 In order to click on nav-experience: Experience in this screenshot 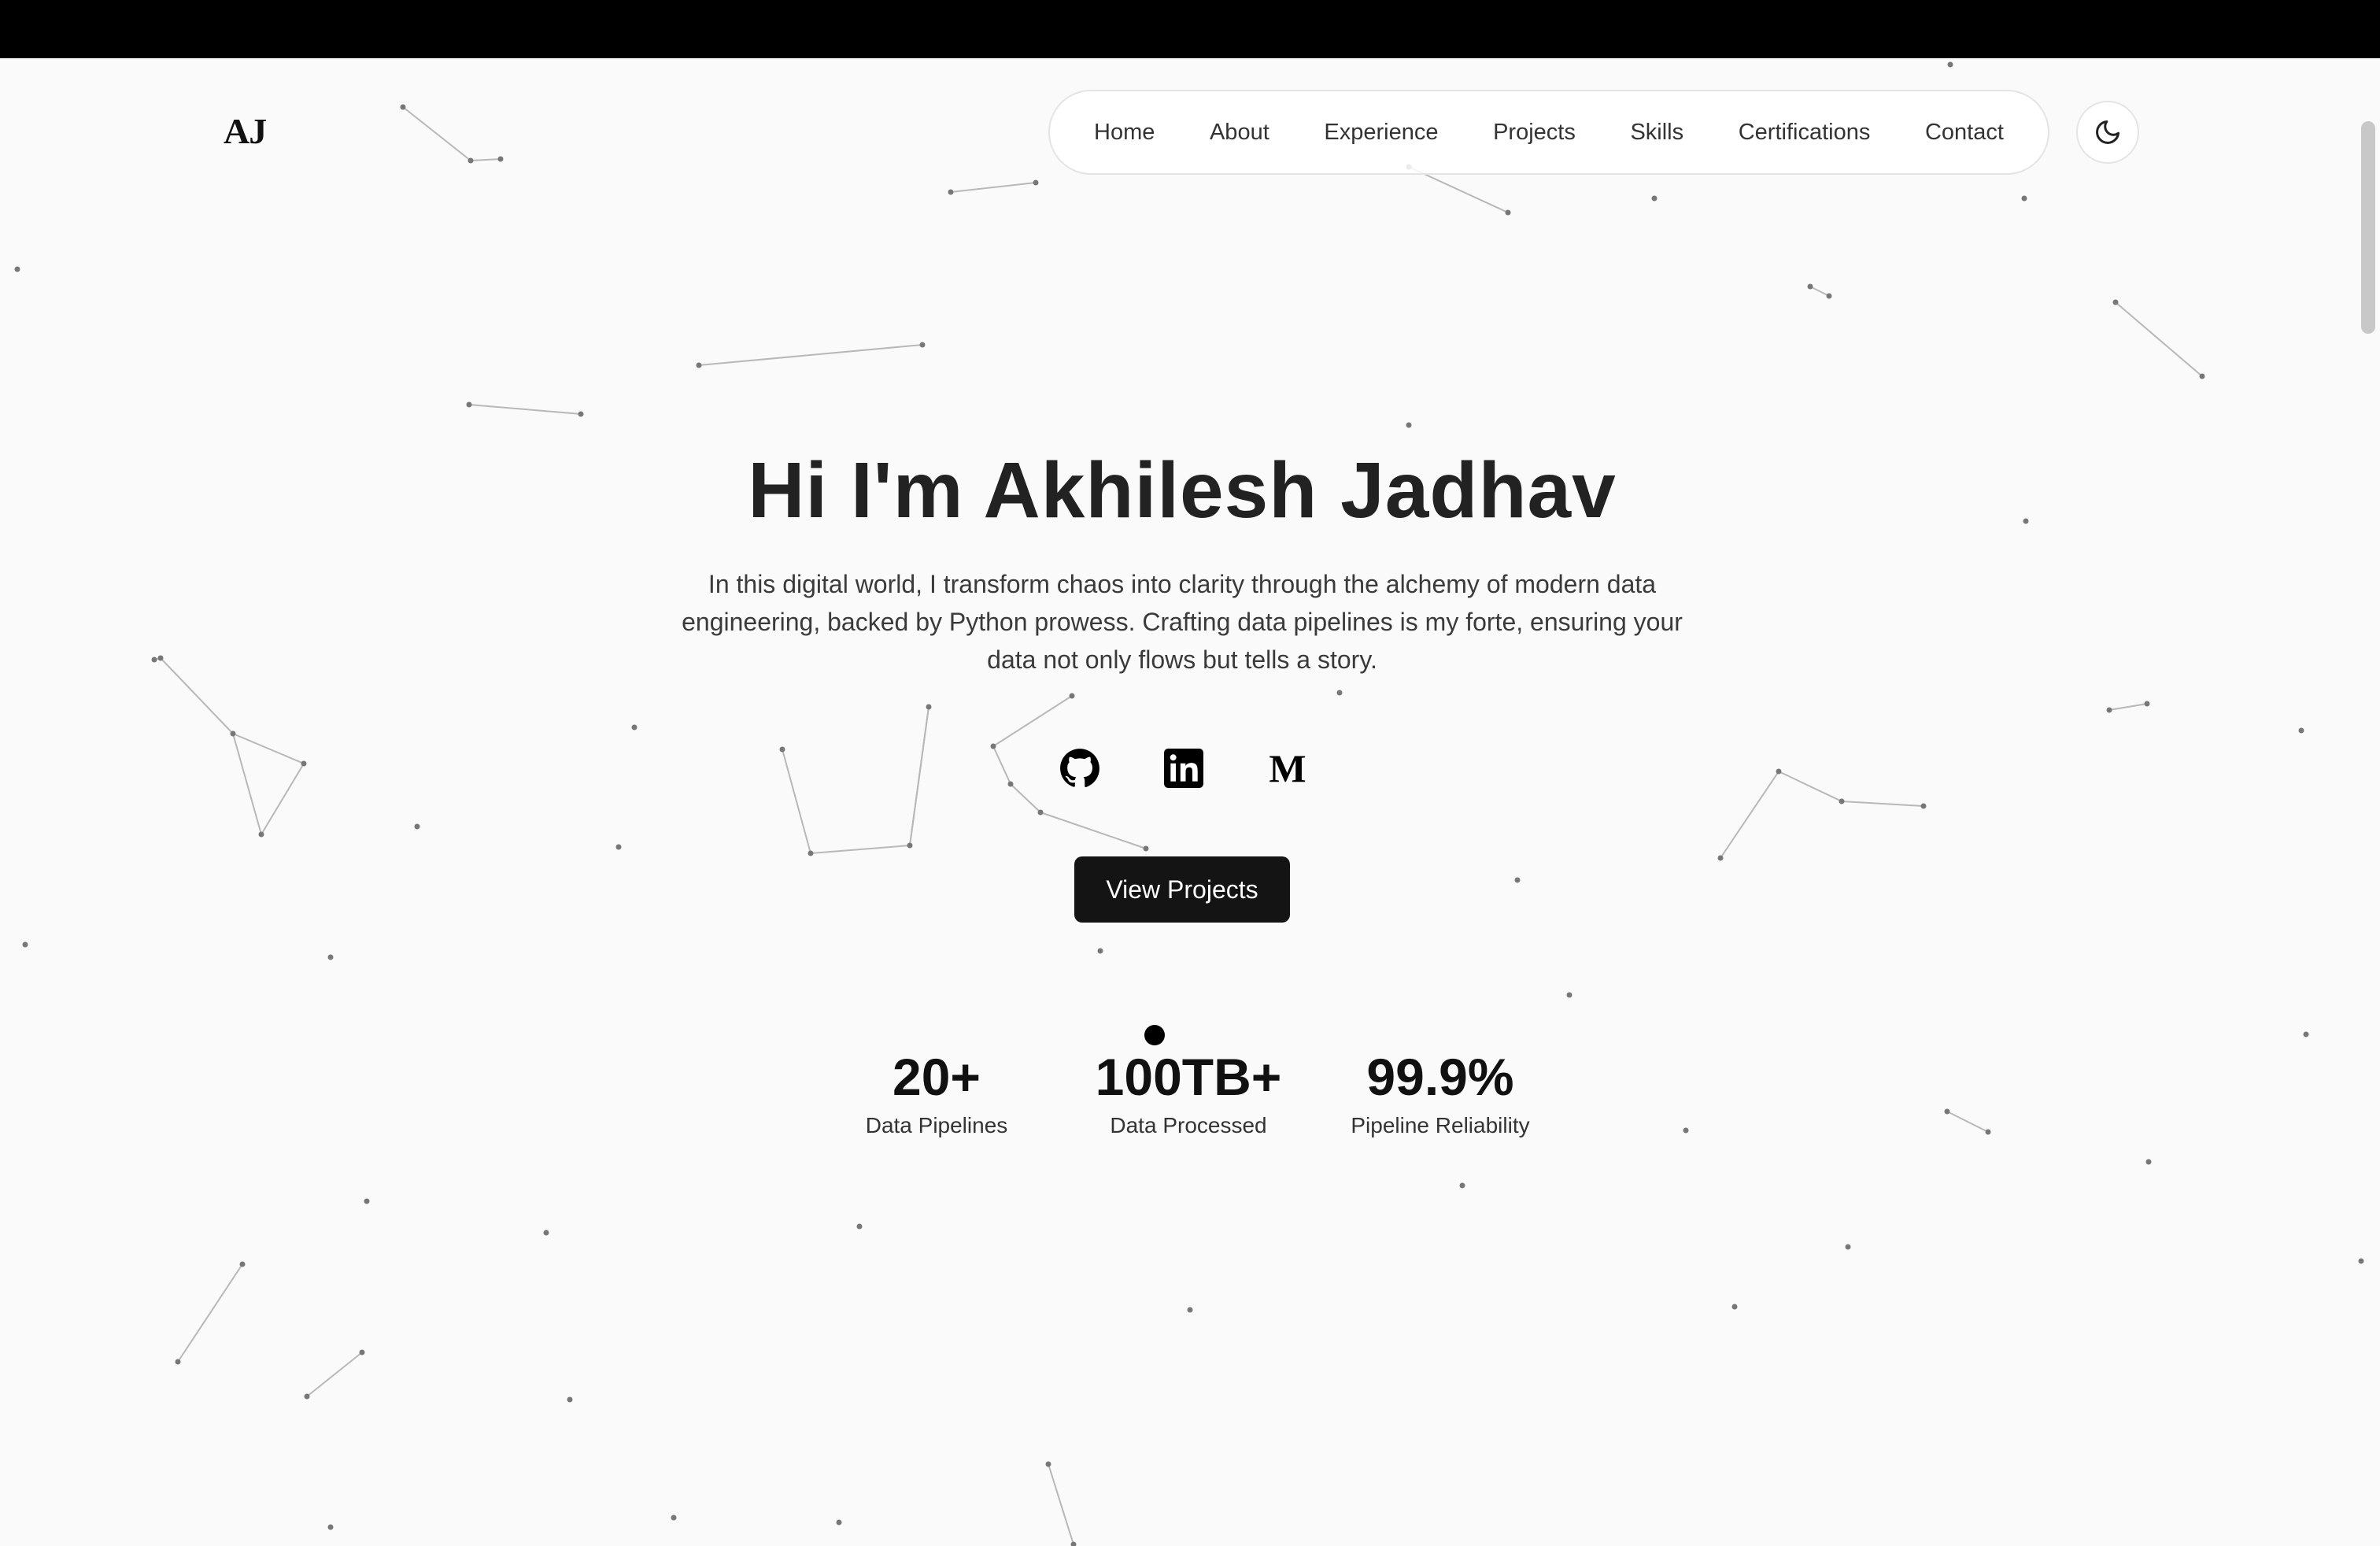, I will do `click(1381, 133)`.